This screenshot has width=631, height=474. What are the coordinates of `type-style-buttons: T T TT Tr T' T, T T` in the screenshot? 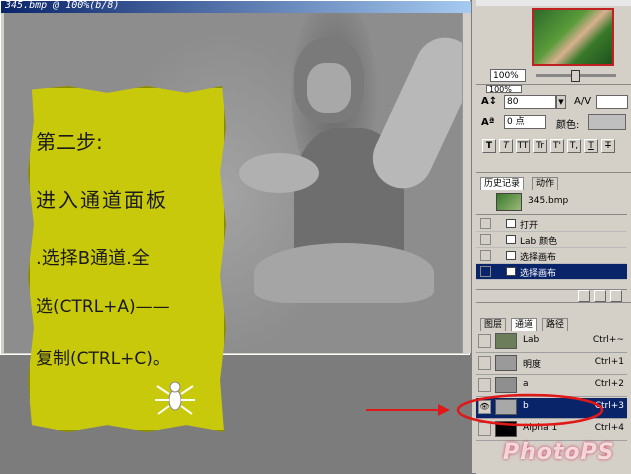 It's located at (556, 146).